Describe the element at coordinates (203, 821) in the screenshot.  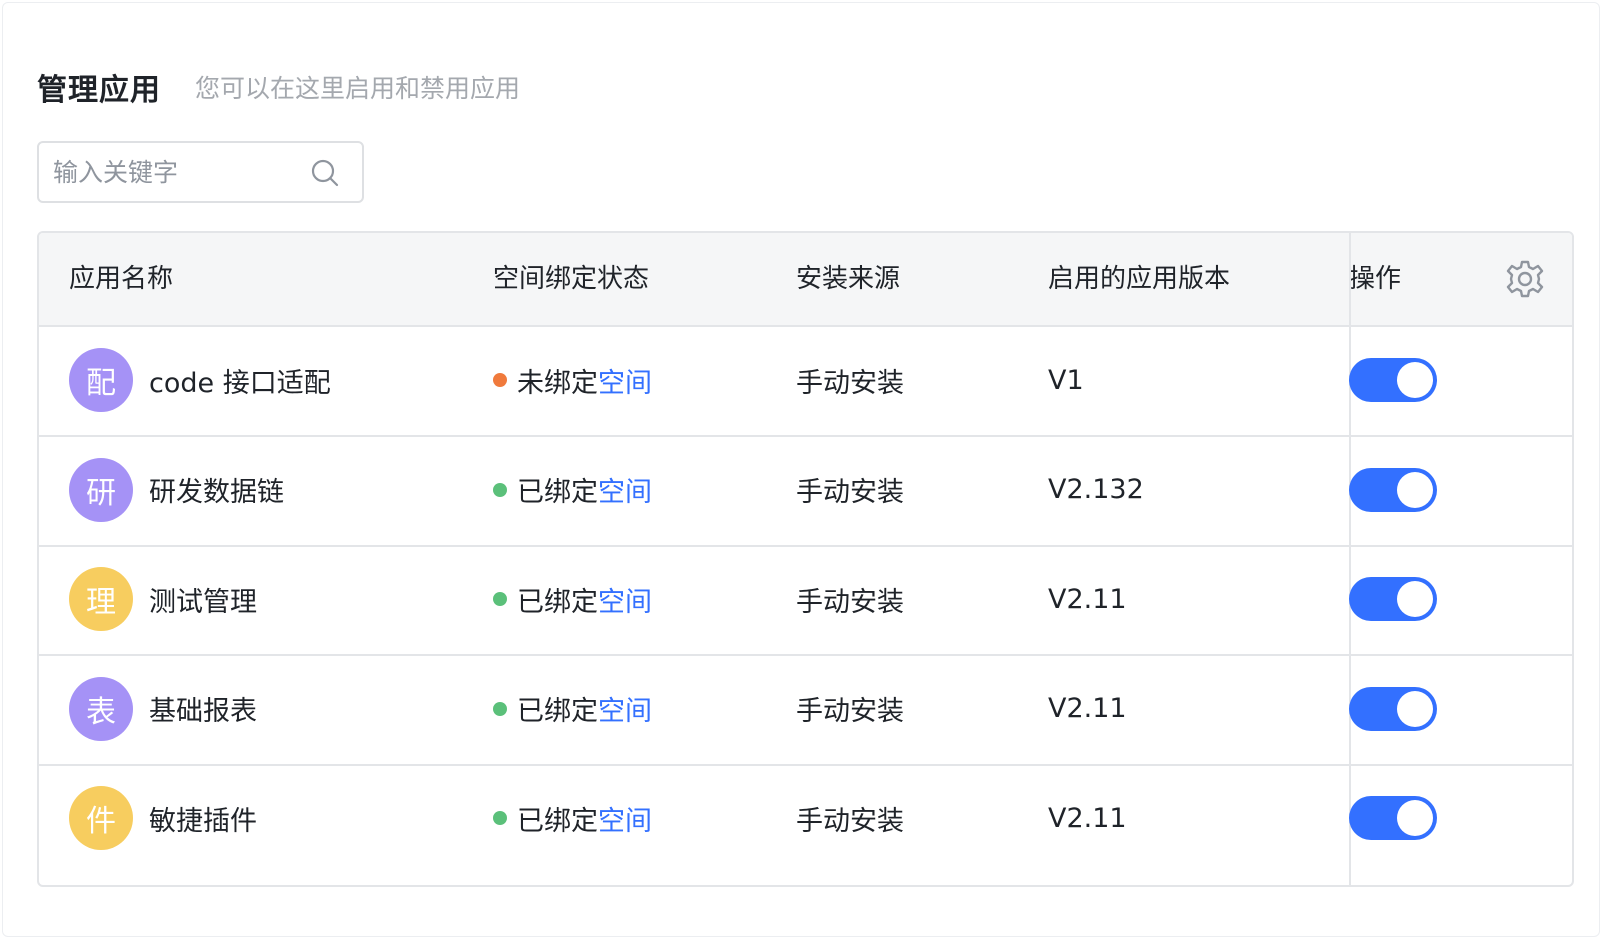
I see `app-name: 敏捷插件` at that location.